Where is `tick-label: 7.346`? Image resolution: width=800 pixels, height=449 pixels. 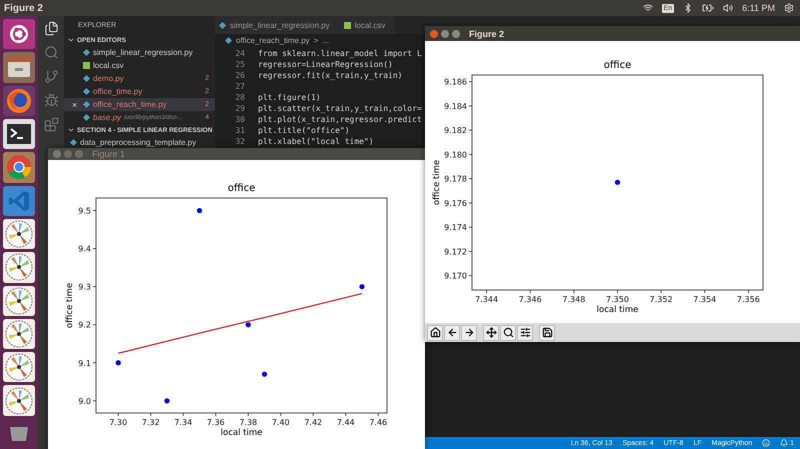
tick-label: 7.346 is located at coordinates (530, 299).